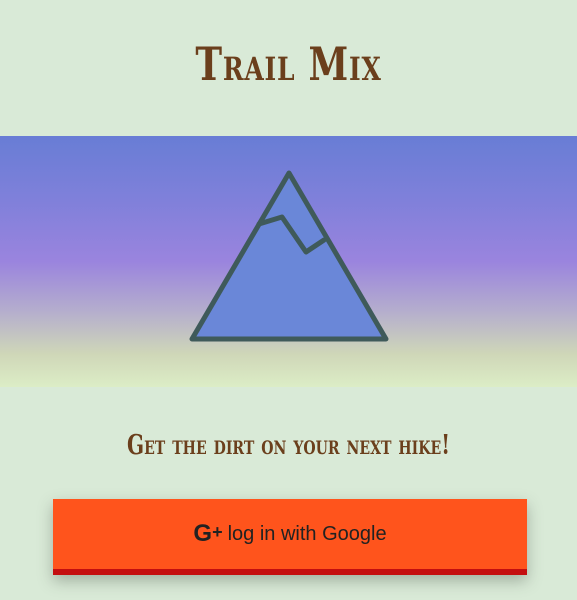 The image size is (577, 600). What do you see at coordinates (207, 533) in the screenshot?
I see `google-plus-icon: G +` at bounding box center [207, 533].